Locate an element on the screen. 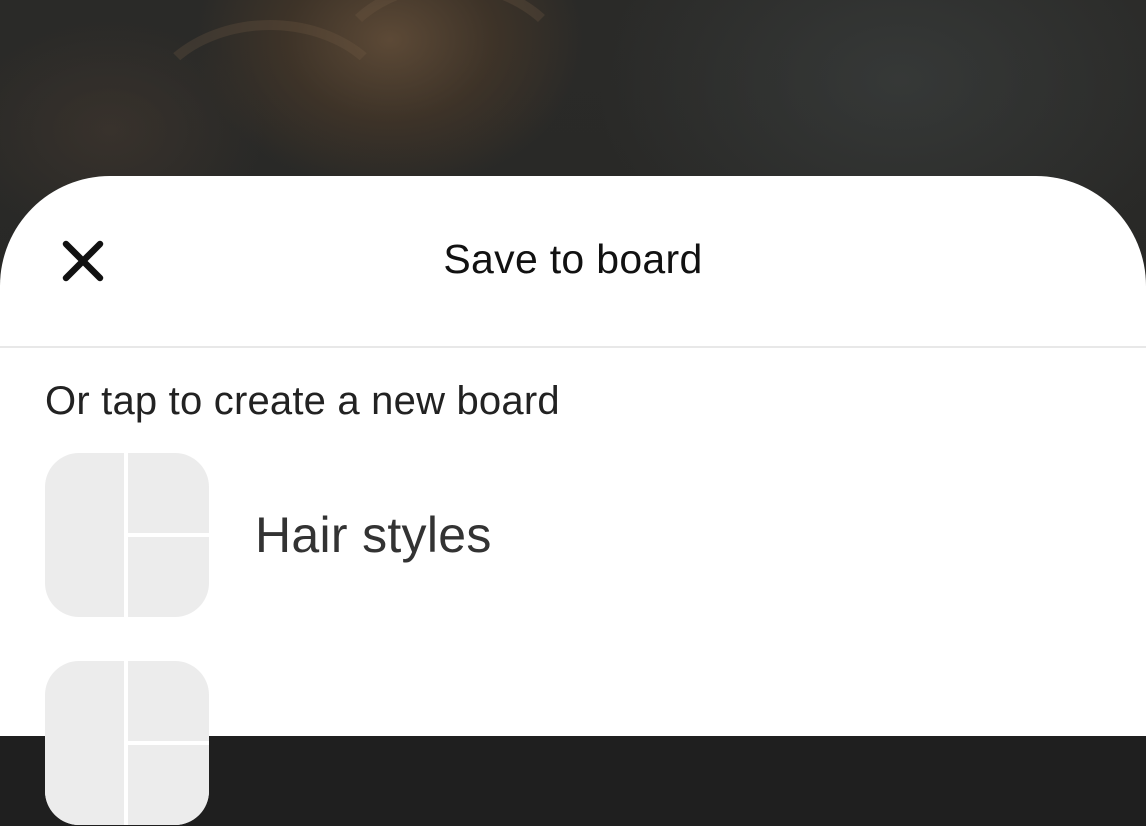 The image size is (1146, 826). board-name: Hair styles is located at coordinates (373, 535).